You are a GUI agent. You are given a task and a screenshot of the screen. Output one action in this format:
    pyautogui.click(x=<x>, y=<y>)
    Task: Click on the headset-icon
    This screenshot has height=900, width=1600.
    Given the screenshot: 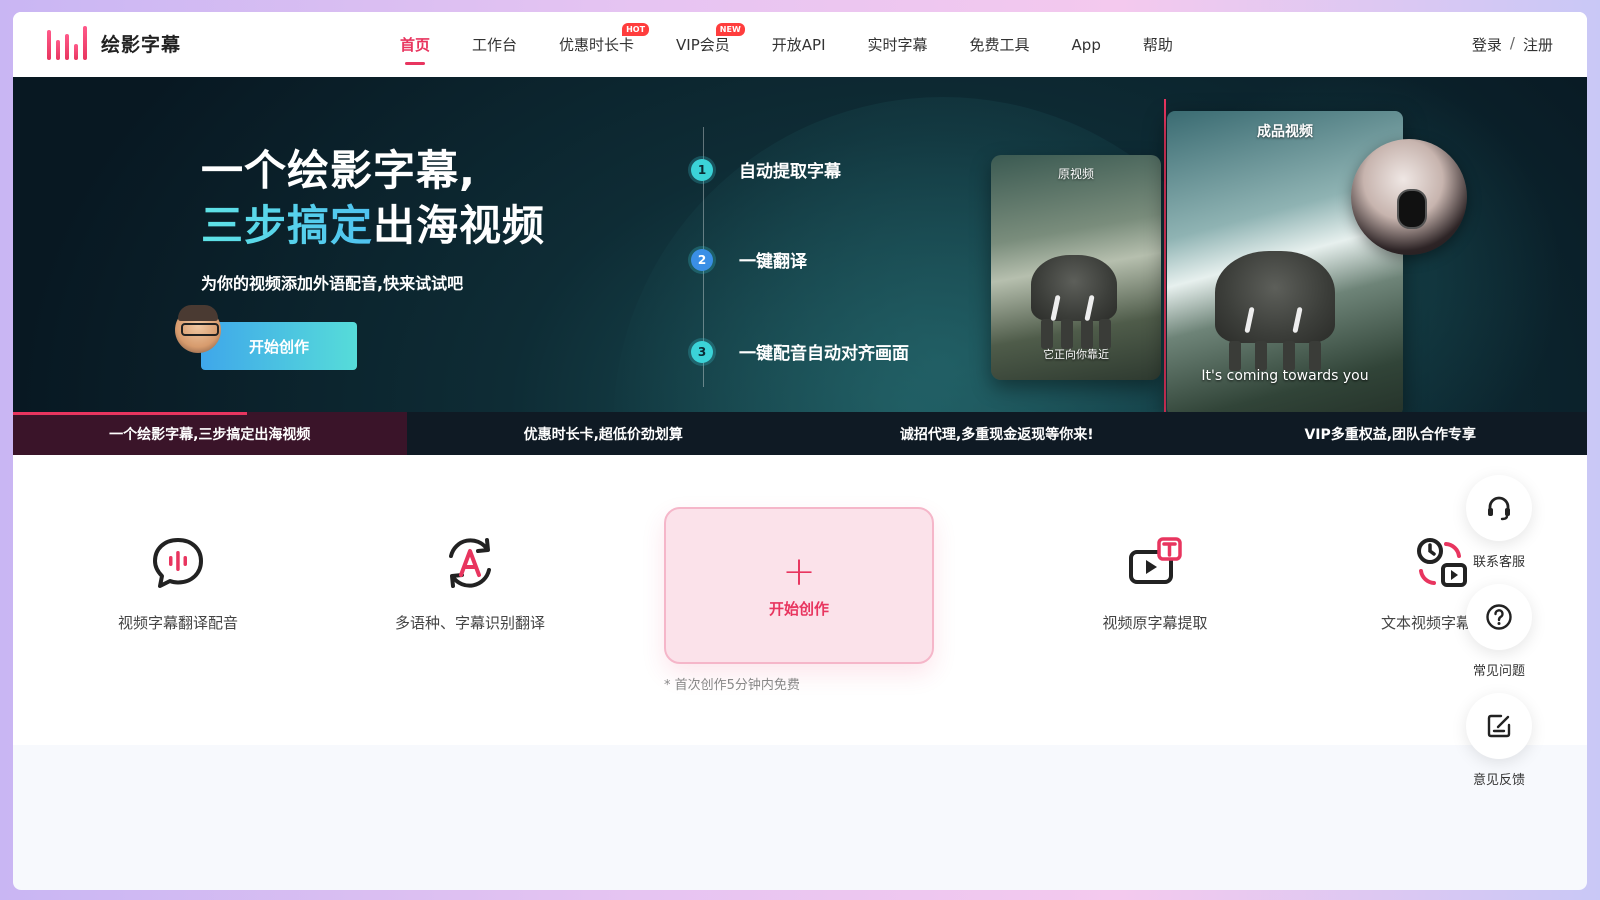 What is the action you would take?
    pyautogui.click(x=1499, y=508)
    